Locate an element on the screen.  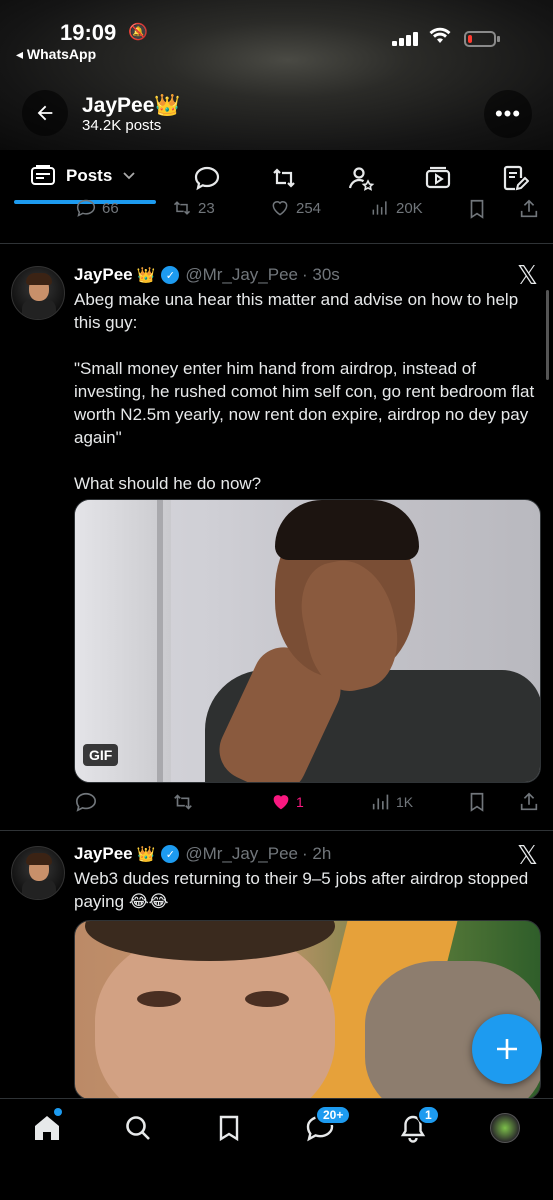
battery-icon is located at coordinates (480, 39).